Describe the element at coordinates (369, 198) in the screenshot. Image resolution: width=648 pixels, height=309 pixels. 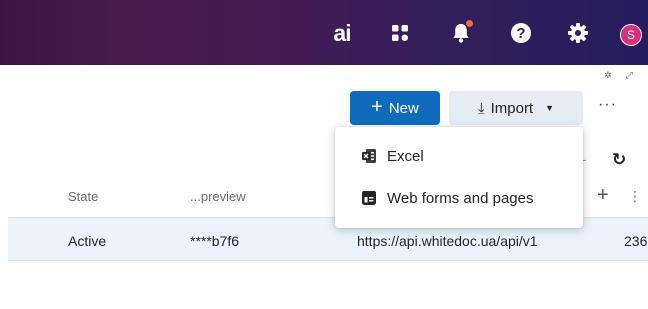
I see `web-form-icon` at that location.